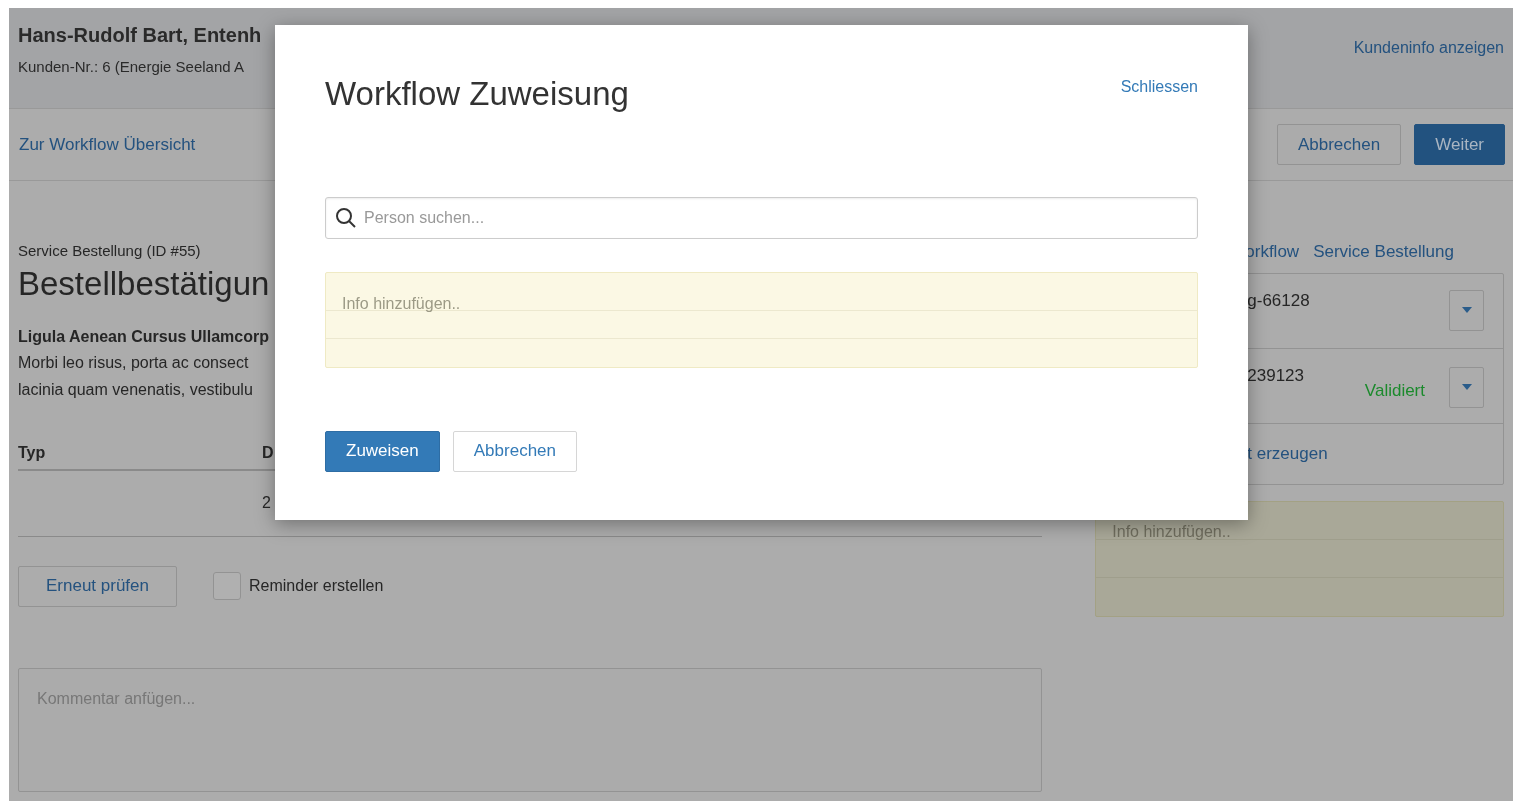  What do you see at coordinates (316, 586) in the screenshot?
I see `reminder-label: Reminder erstellen` at bounding box center [316, 586].